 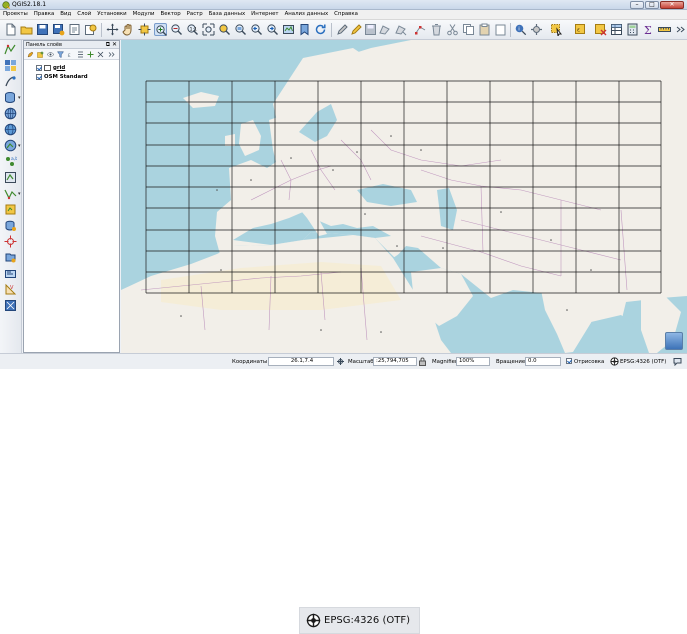 I want to click on cut-features-icon, so click(x=452, y=29).